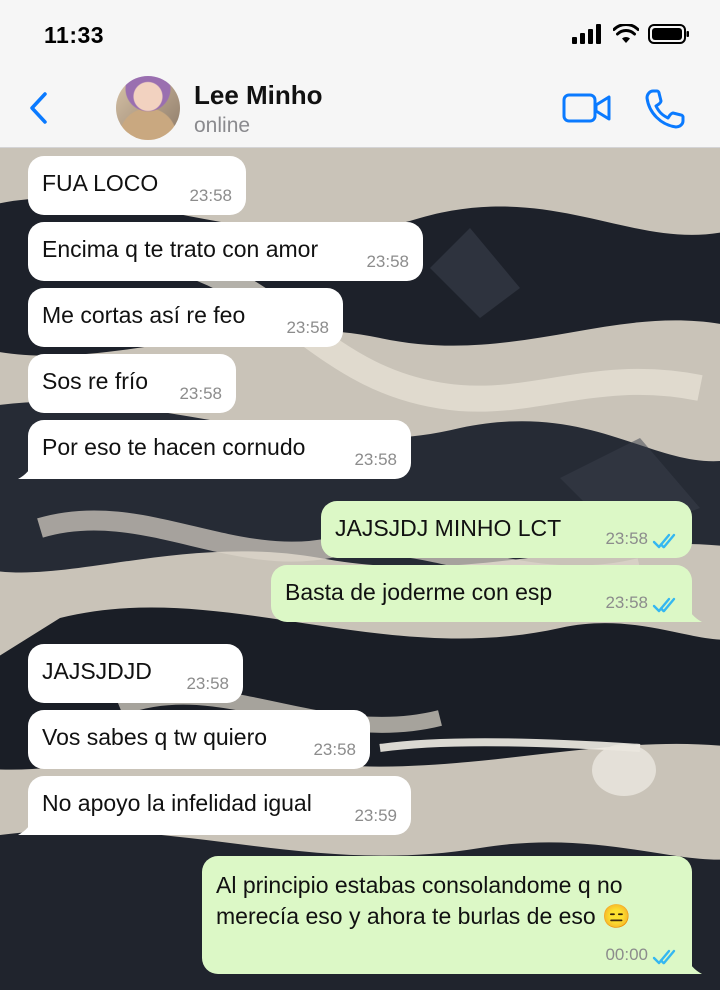 The image size is (720, 990). Describe the element at coordinates (375, 815) in the screenshot. I see `message-time: 23:59` at that location.